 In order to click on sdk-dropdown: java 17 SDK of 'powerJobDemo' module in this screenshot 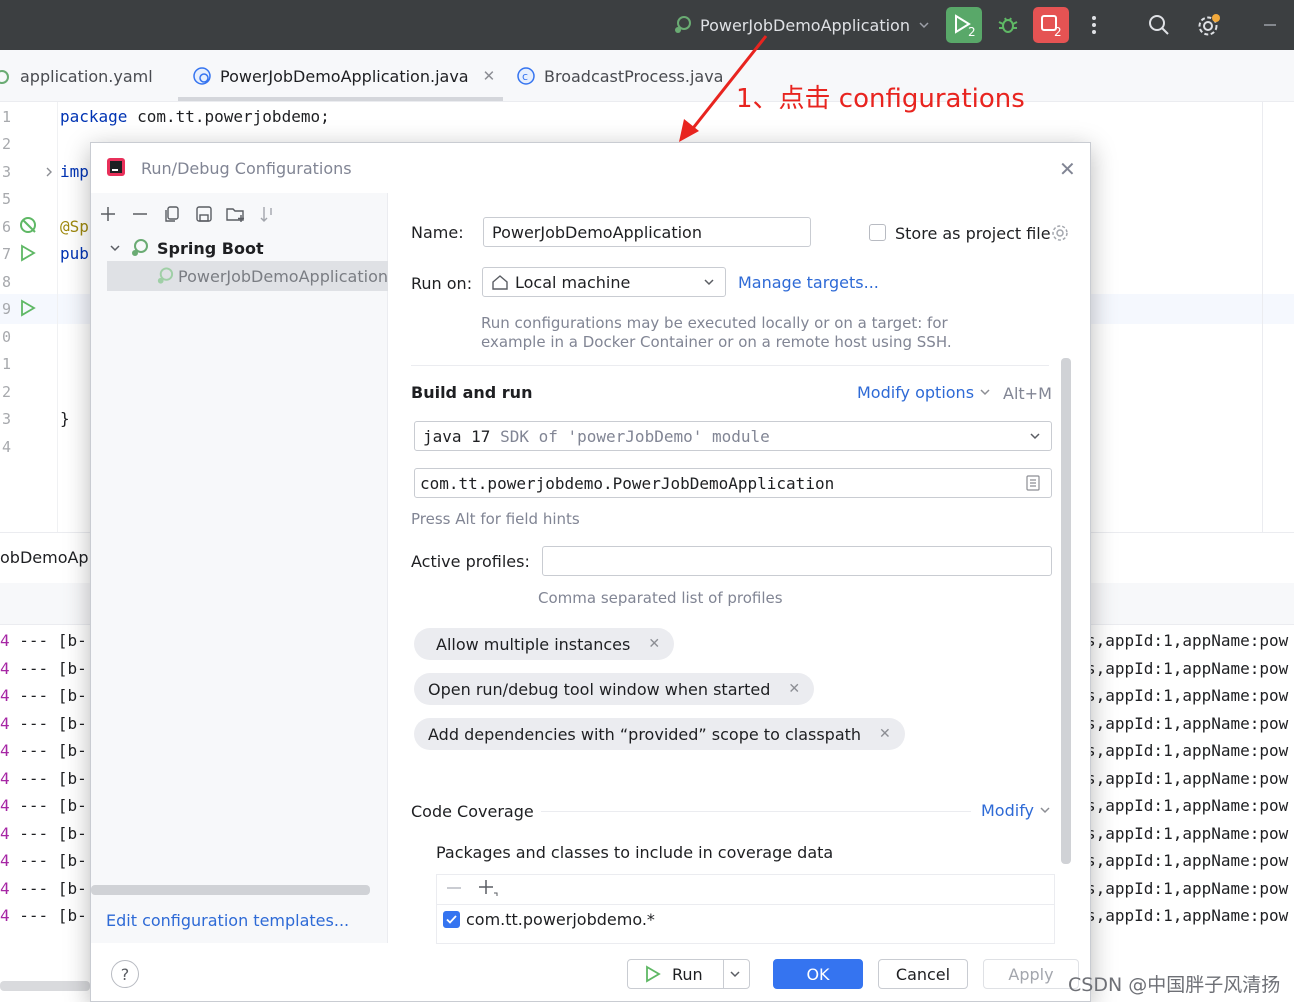, I will do `click(733, 436)`.